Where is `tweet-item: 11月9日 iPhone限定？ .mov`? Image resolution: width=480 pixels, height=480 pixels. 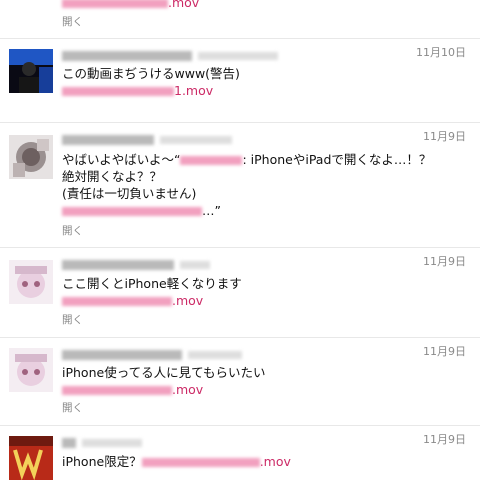 tweet-item: 11月9日 iPhone限定？ .mov is located at coordinates (240, 452).